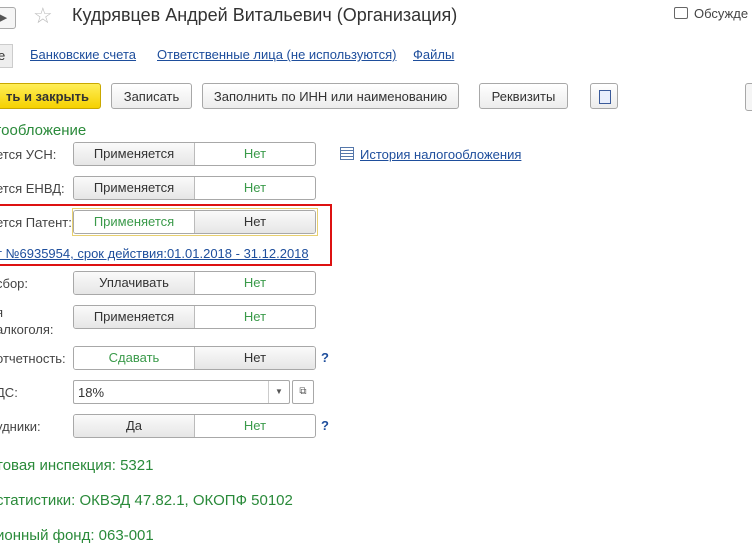  Describe the element at coordinates (28, 154) in the screenshot. I see `usn-label: ется УСН:` at that location.